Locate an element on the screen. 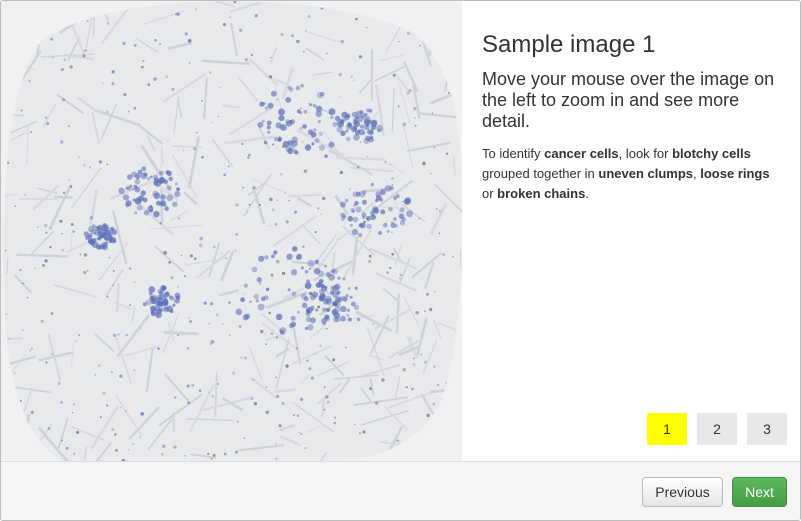 This screenshot has width=801, height=521. hint-text: or is located at coordinates (490, 193).